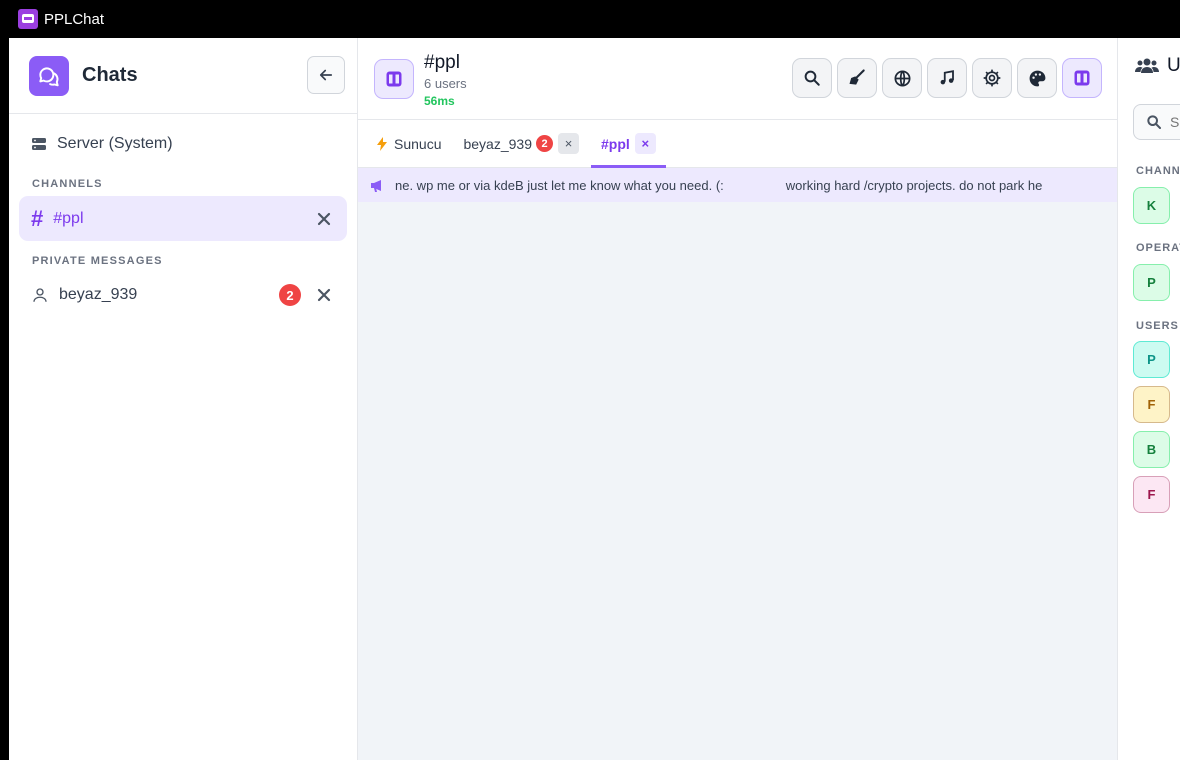 This screenshot has height=760, width=1180. Describe the element at coordinates (737, 79) in the screenshot. I see `channel-header: #ppl 6 users 56ms` at that location.